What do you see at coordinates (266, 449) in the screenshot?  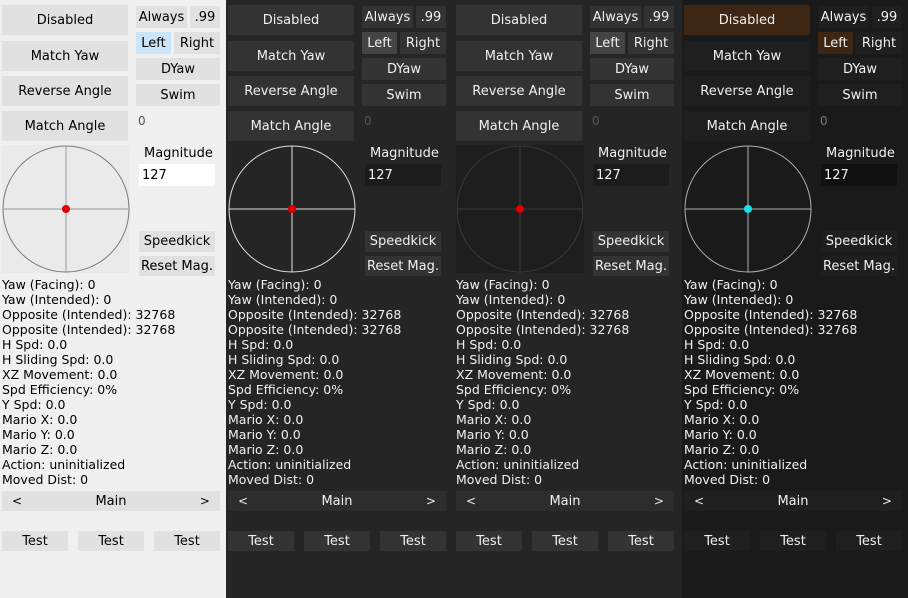 I see `stat-line: Mario Z: 0.0` at bounding box center [266, 449].